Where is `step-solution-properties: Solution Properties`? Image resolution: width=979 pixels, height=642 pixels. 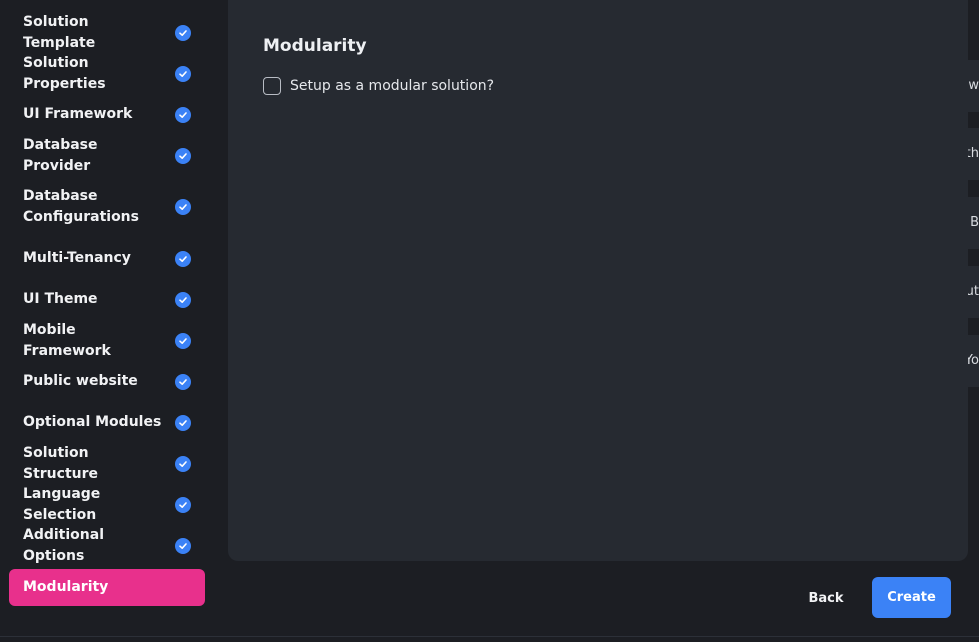 step-solution-properties: Solution Properties is located at coordinates (107, 73).